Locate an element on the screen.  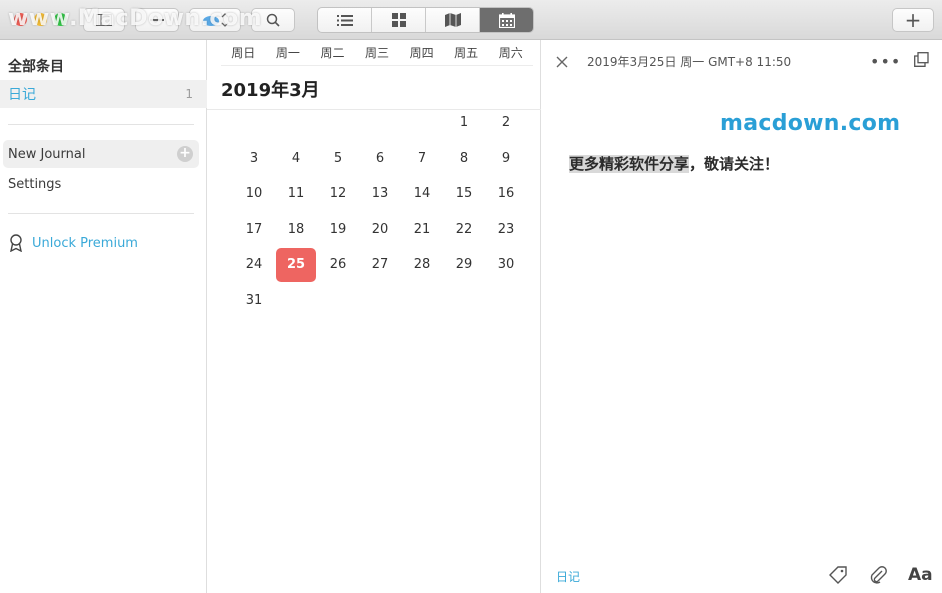
day-number: 27 is located at coordinates (380, 265).